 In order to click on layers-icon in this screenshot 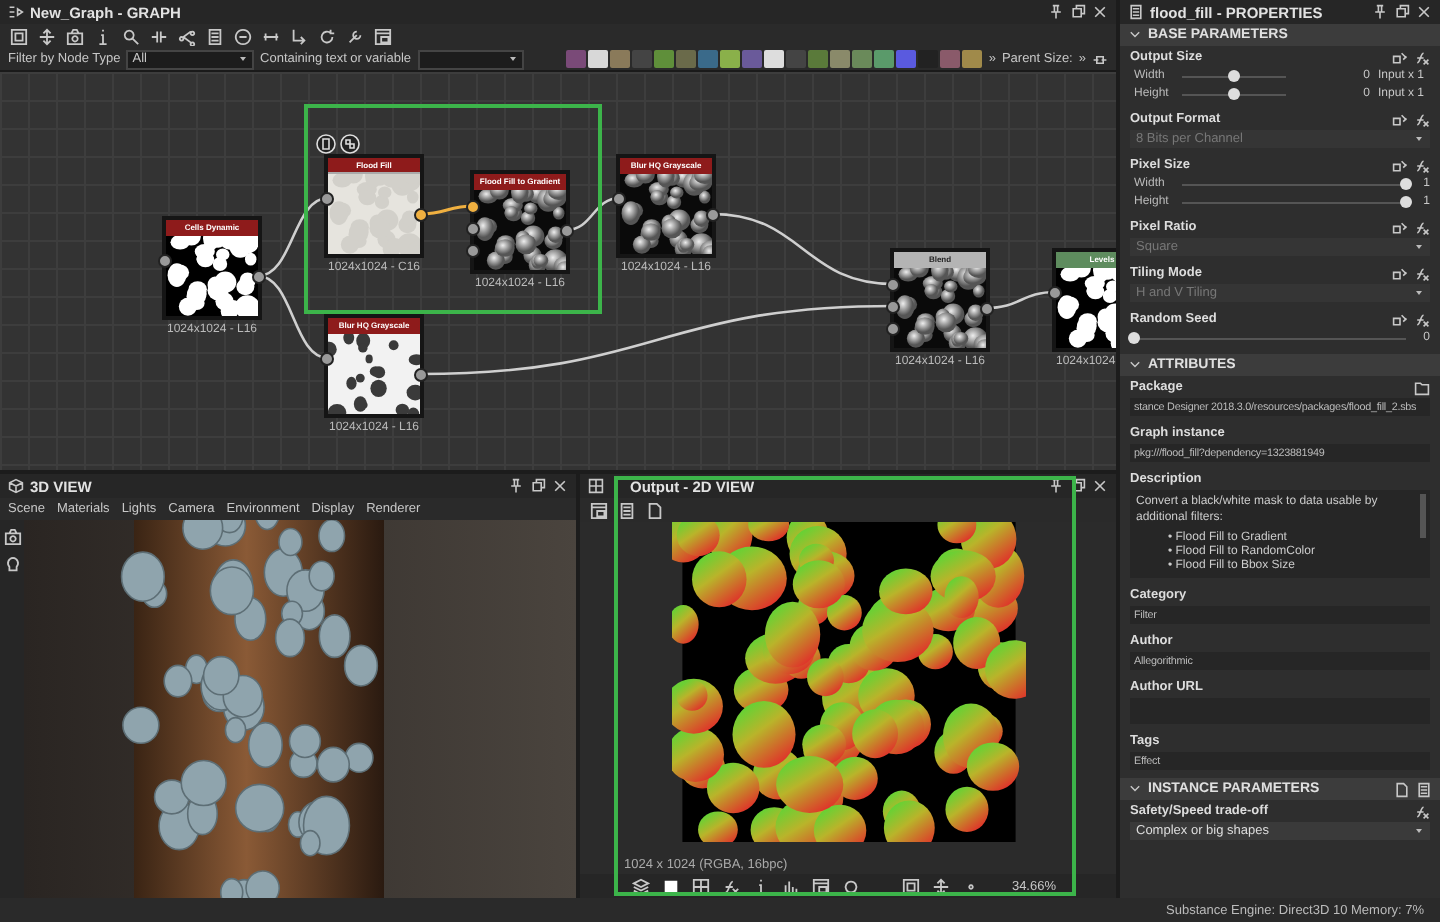, I will do `click(641, 886)`.